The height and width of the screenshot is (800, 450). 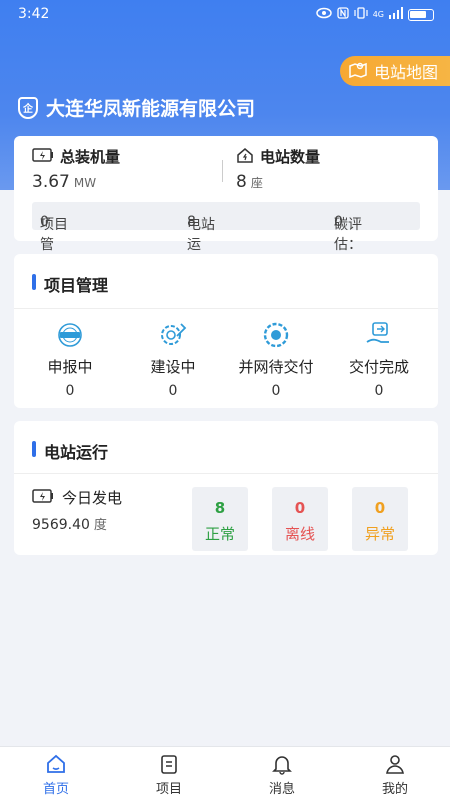 I want to click on status-normal-count: 8, so click(x=220, y=508).